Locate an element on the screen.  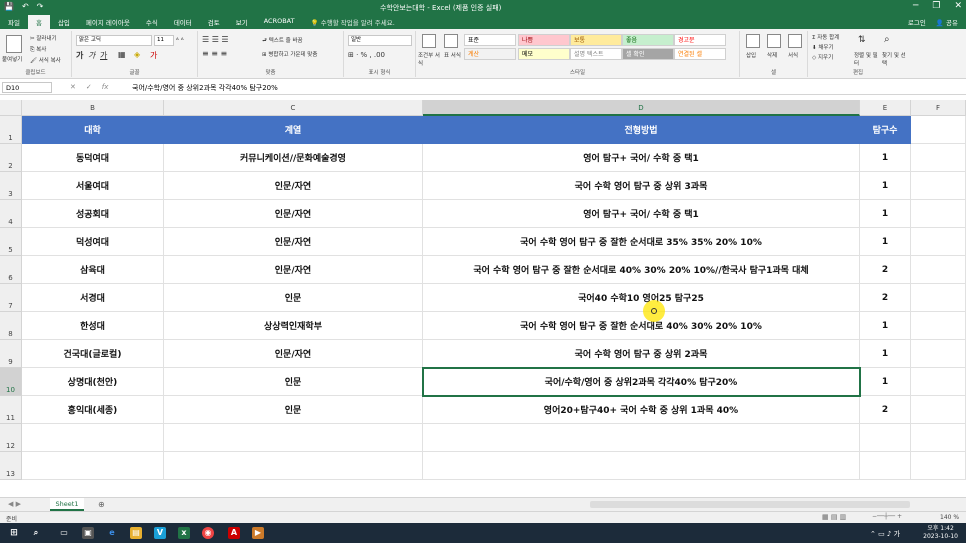
number-format-select: 일반 is located at coordinates (380, 40).